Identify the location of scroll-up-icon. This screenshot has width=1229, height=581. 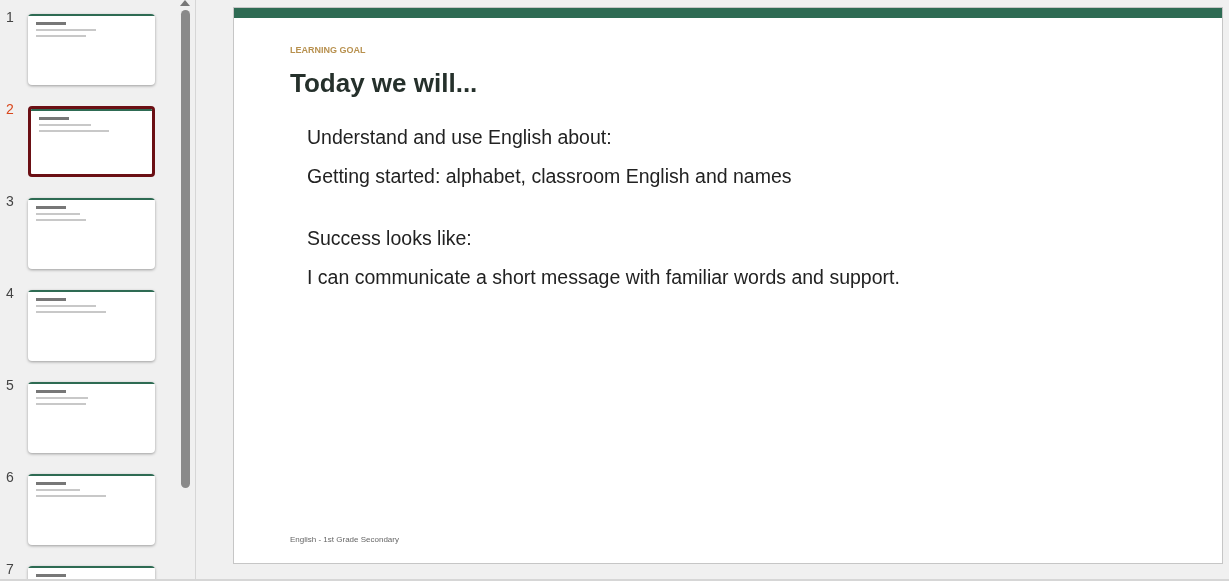
(185, 3).